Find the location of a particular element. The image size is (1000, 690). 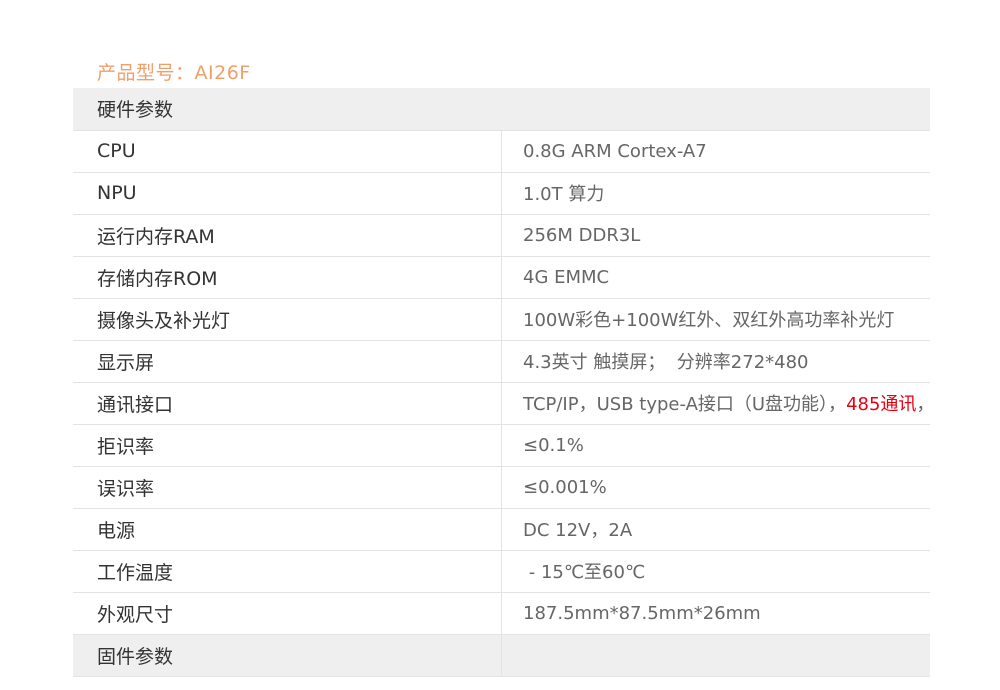

table-row: 拒识率 ≤0.1% is located at coordinates (501, 445).